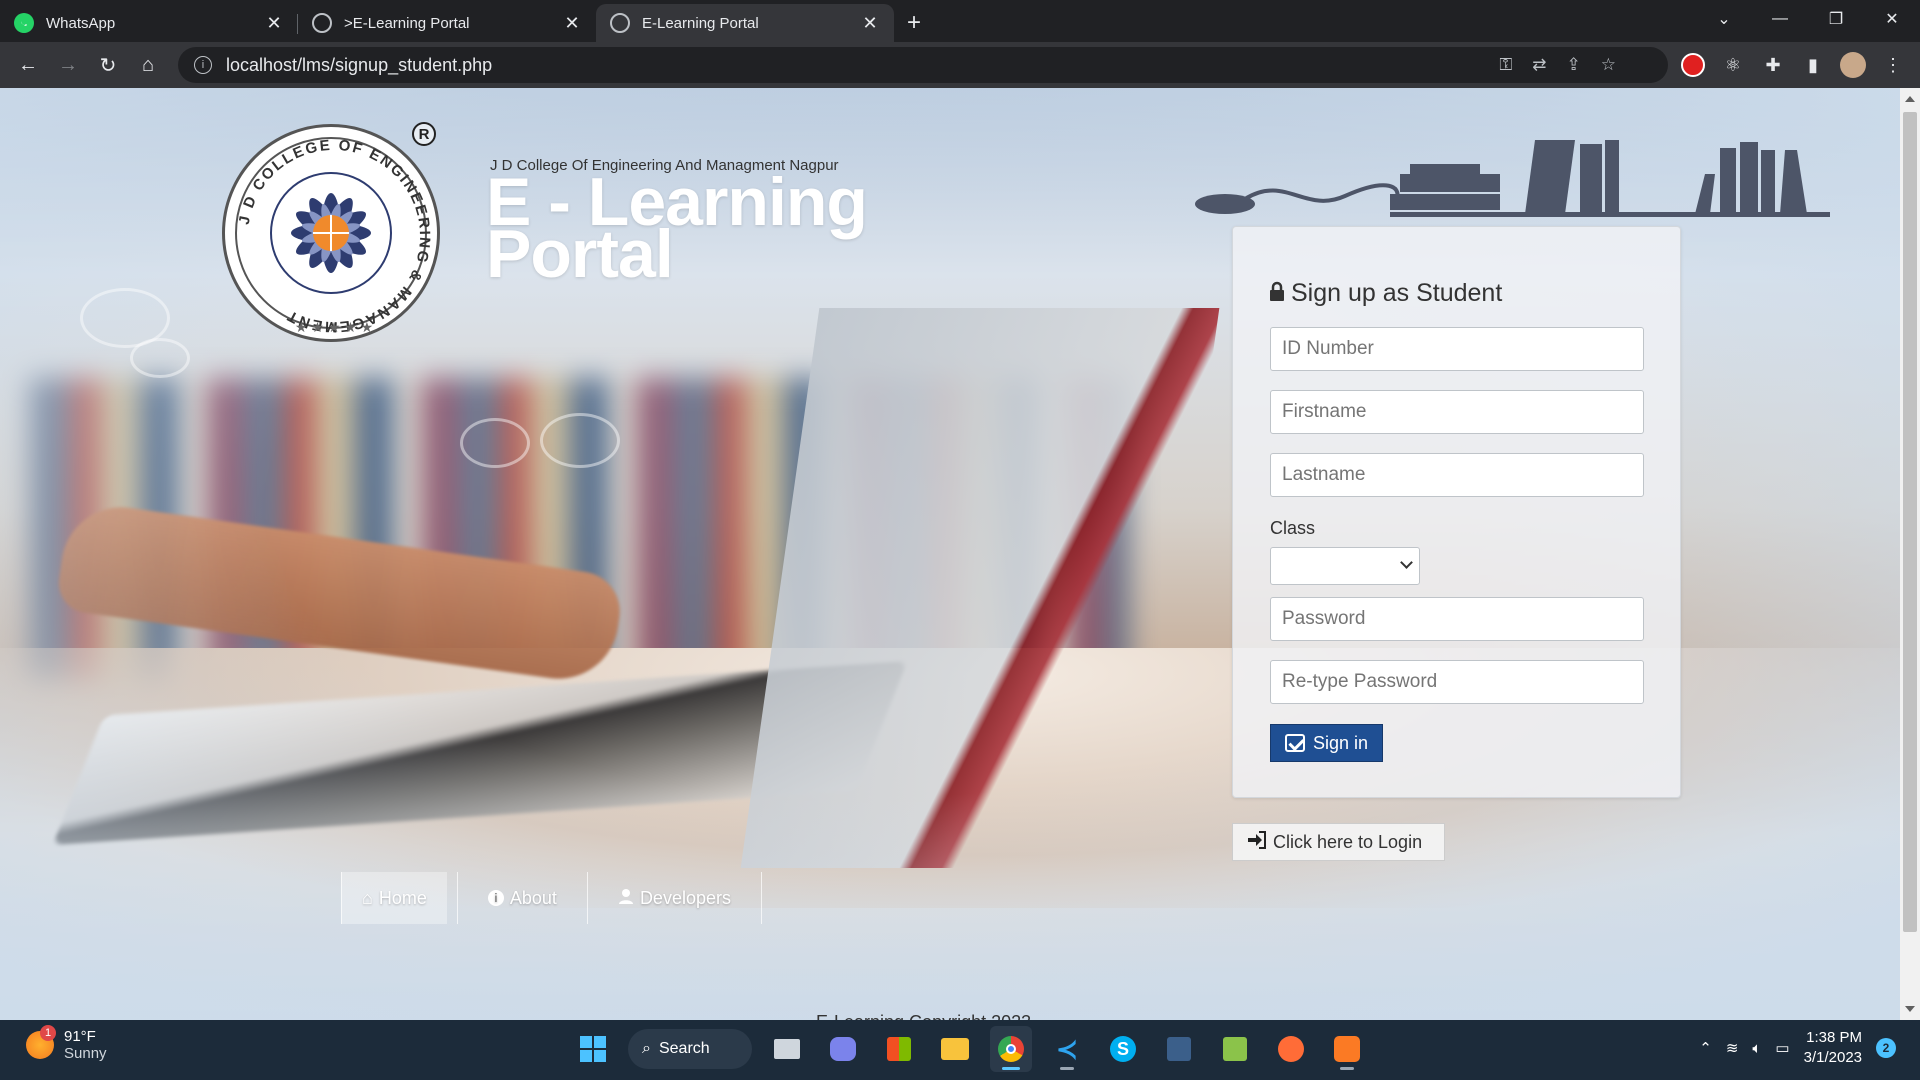  What do you see at coordinates (1886, 1048) in the screenshot?
I see `notification-badge: 2` at bounding box center [1886, 1048].